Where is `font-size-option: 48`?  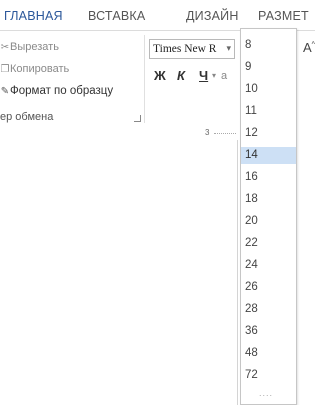
font-size-option: 48 is located at coordinates (268, 353).